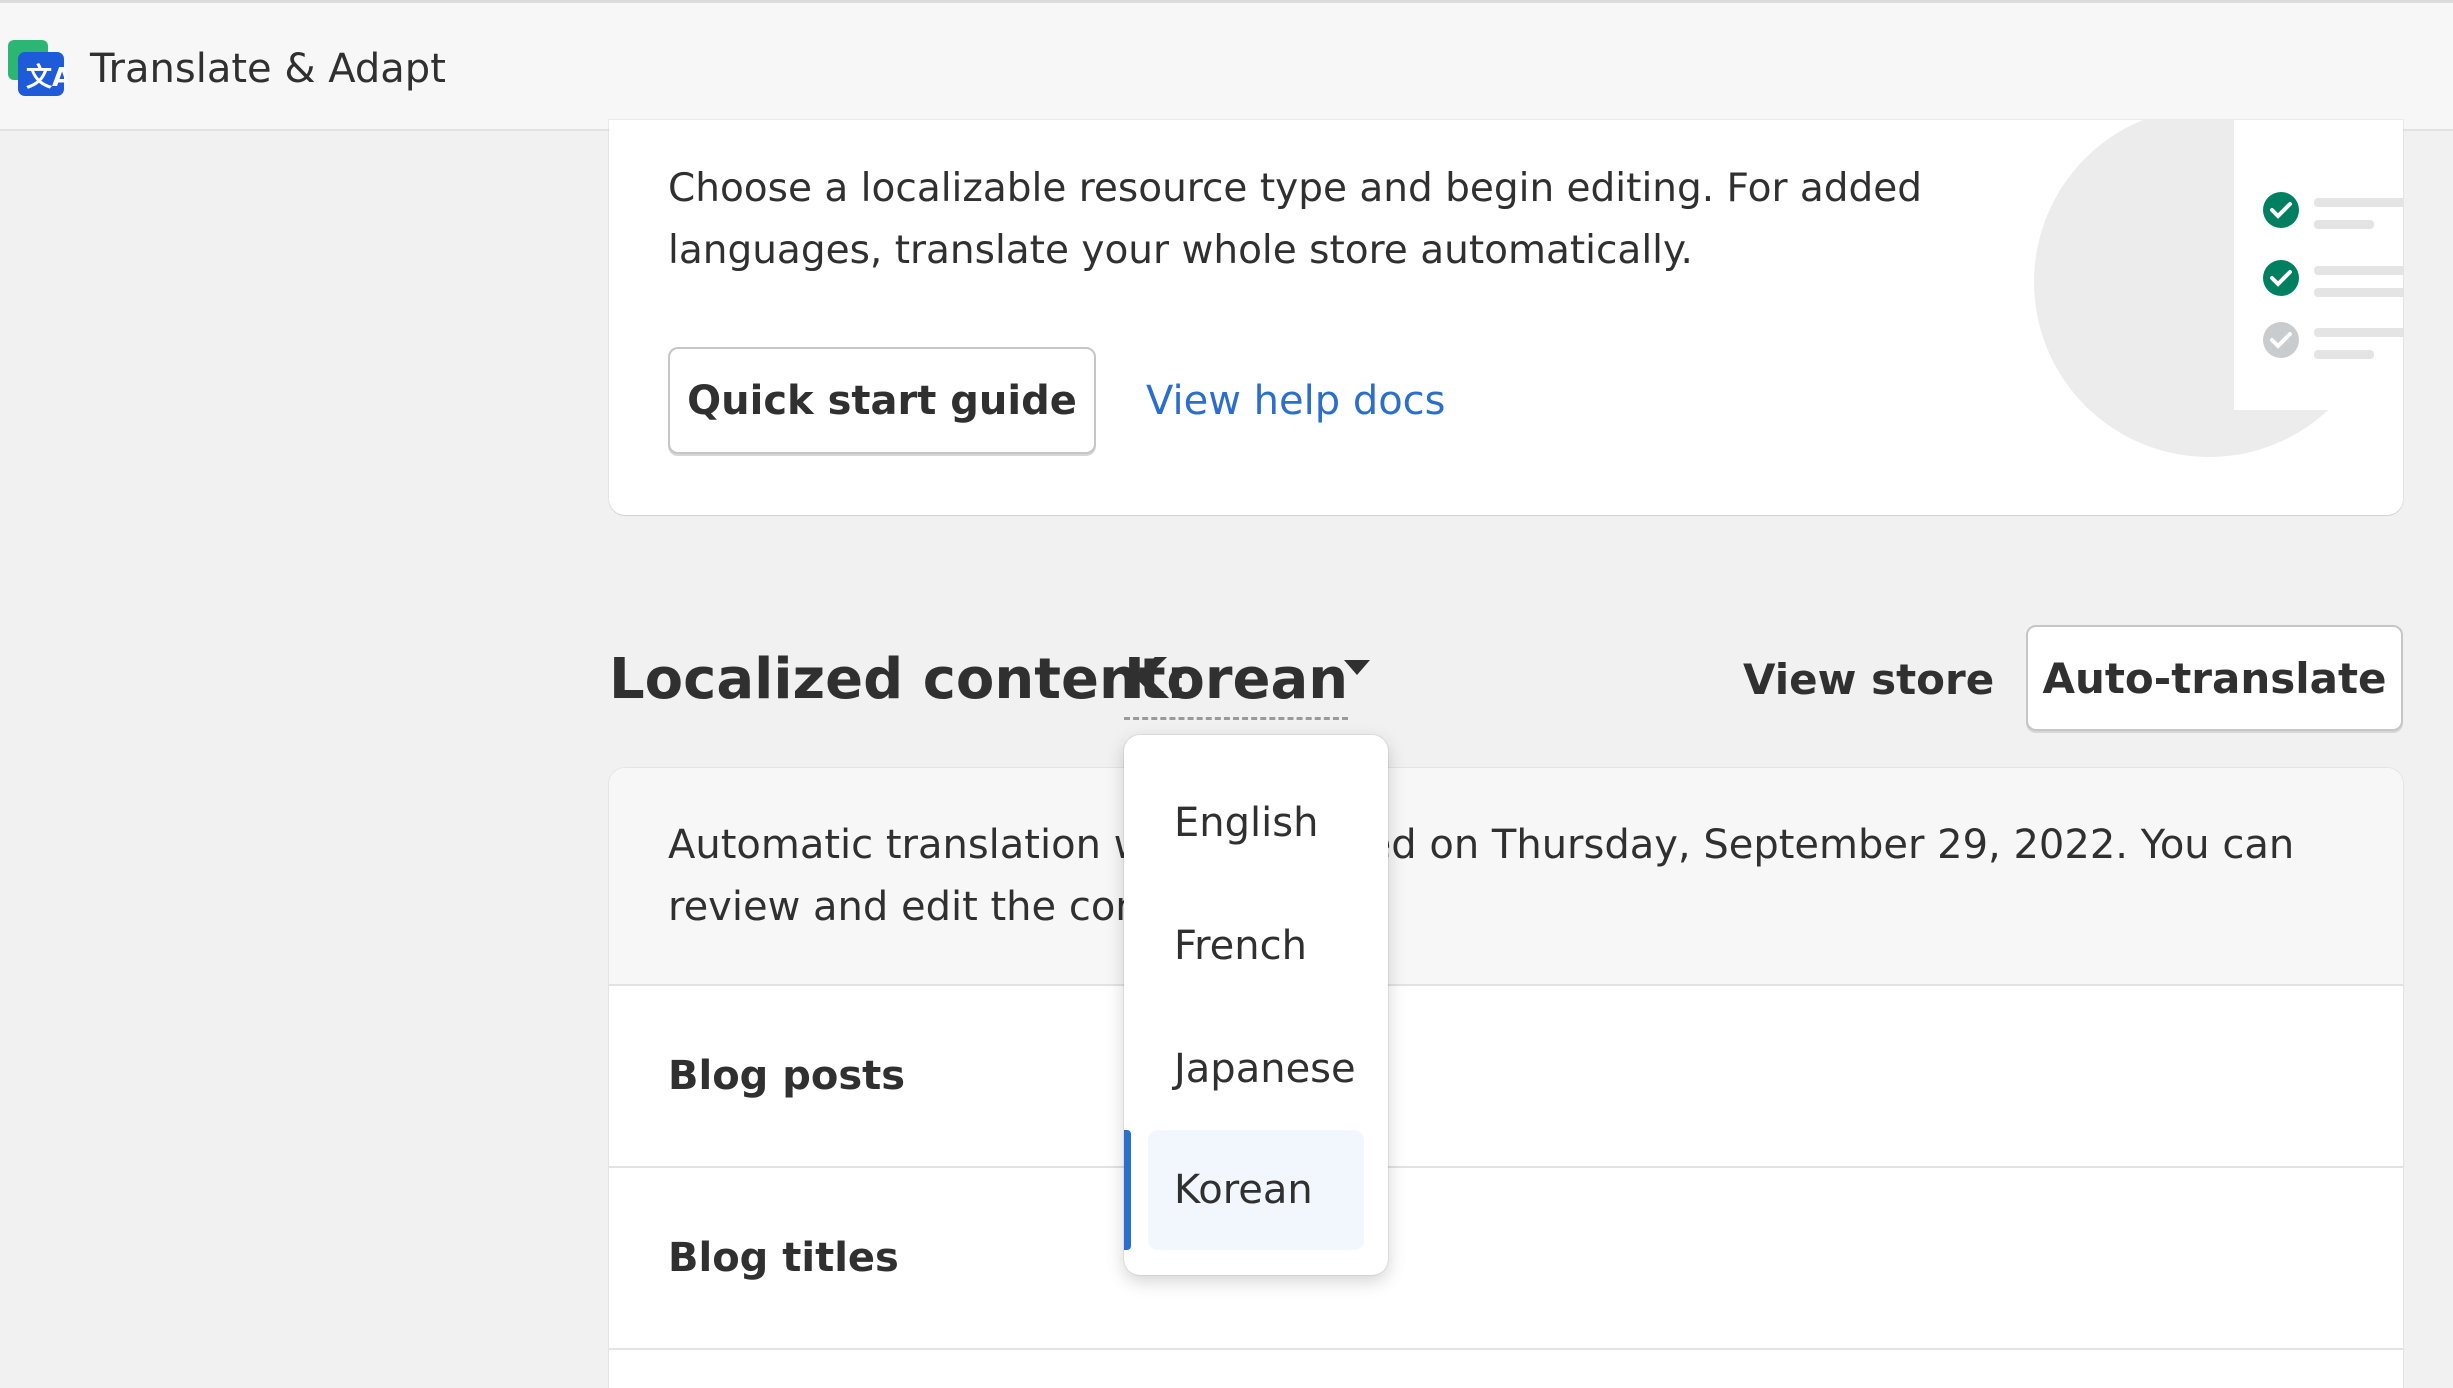  What do you see at coordinates (2214, 678) in the screenshot?
I see `auto-translate-button: Auto-translate` at bounding box center [2214, 678].